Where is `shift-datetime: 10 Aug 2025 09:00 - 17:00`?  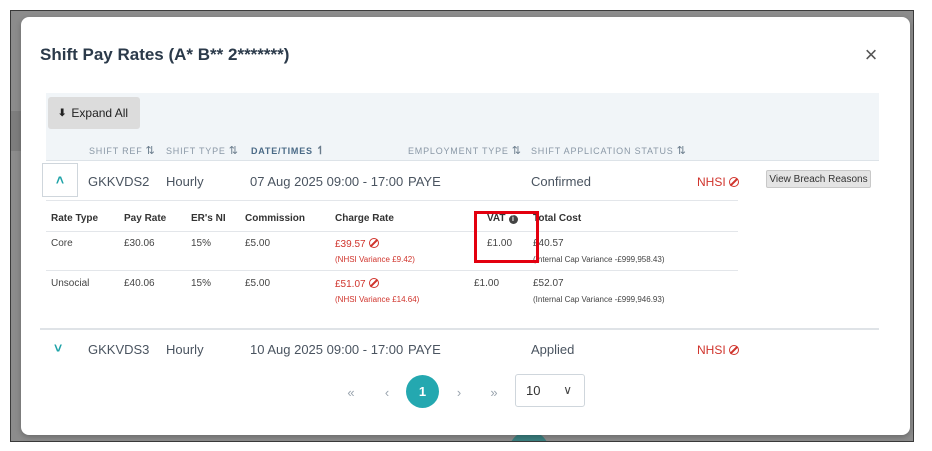
shift-datetime: 10 Aug 2025 09:00 - 17:00 is located at coordinates (327, 349).